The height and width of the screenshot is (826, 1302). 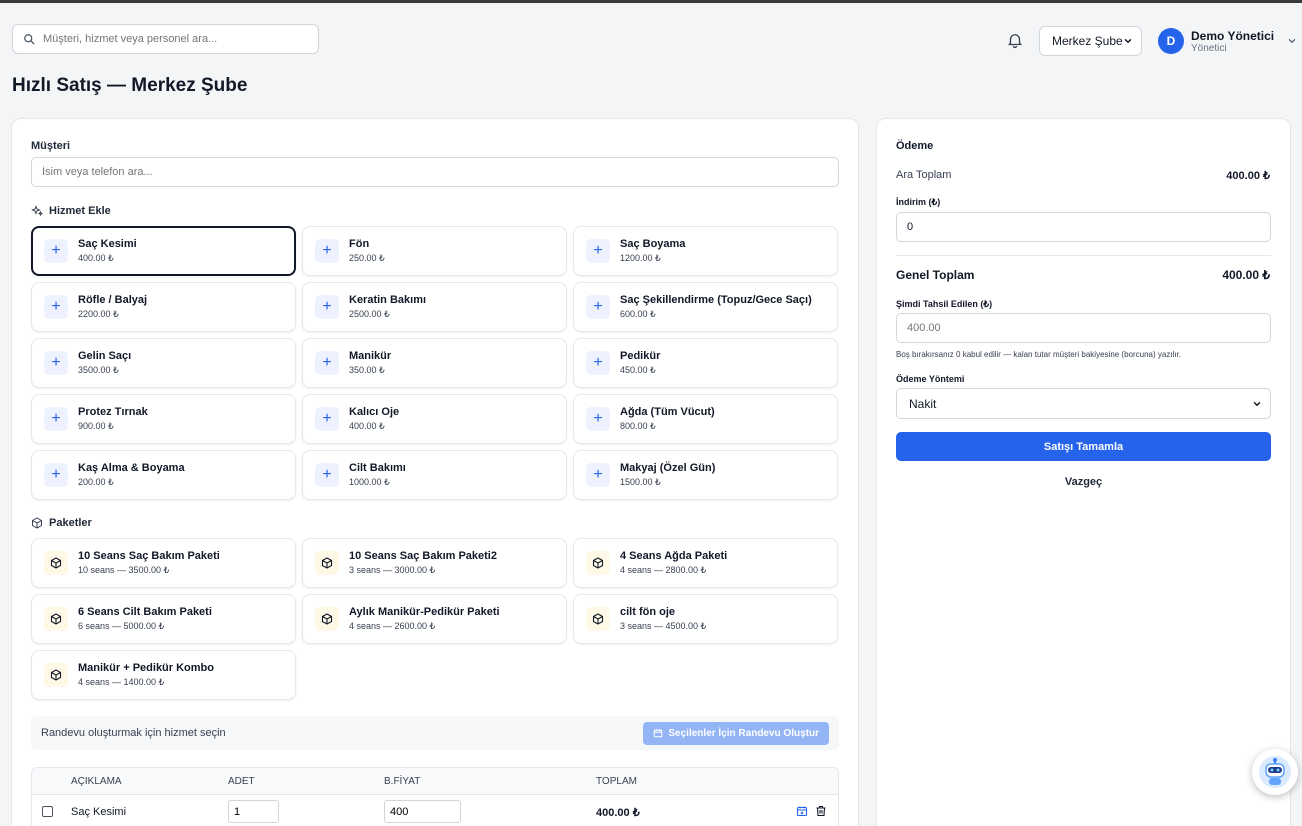 I want to click on payment-method-select: Nakit, so click(x=1083, y=403).